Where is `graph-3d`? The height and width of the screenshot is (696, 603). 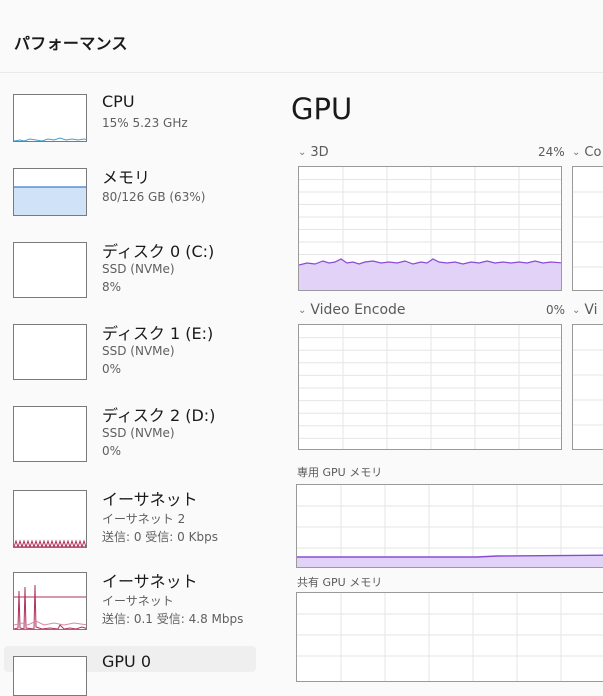 graph-3d is located at coordinates (430, 228).